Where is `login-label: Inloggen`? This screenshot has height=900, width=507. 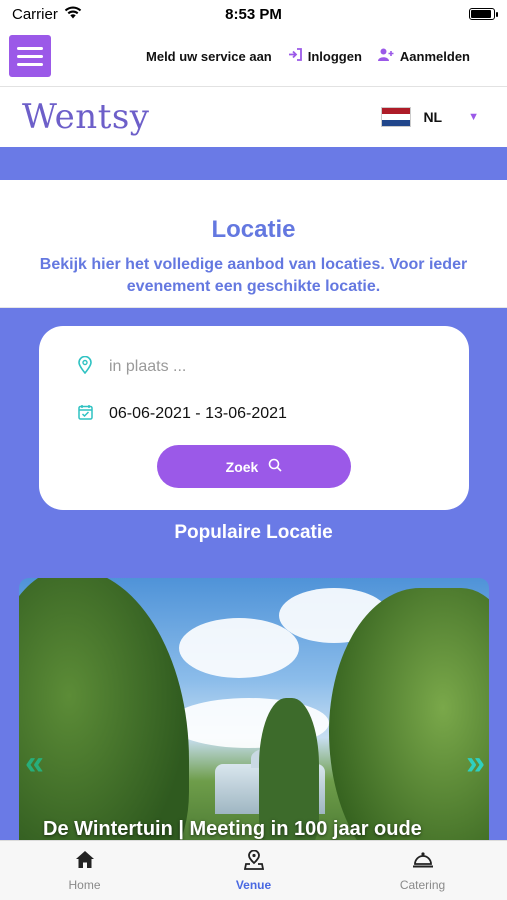 login-label: Inloggen is located at coordinates (334, 56).